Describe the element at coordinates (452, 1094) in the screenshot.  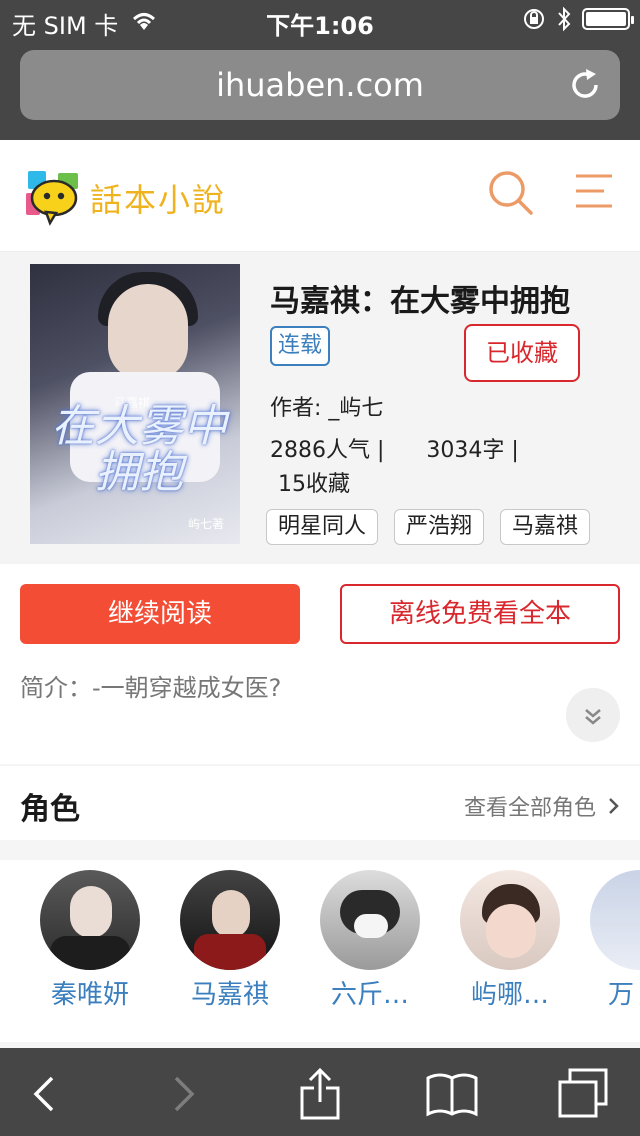
I see `bookmarks-icon` at that location.